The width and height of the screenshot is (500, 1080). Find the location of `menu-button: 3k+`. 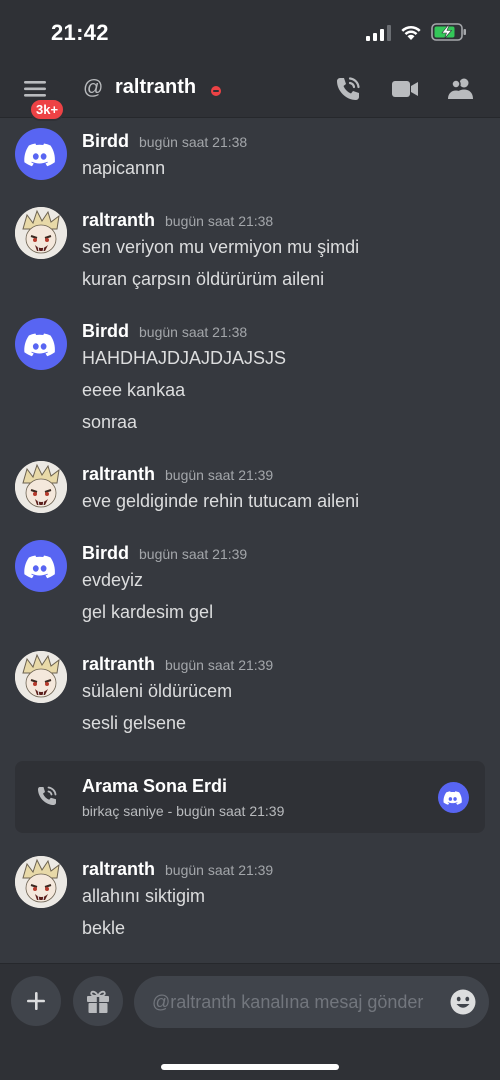

menu-button: 3k+ is located at coordinates (44, 99).